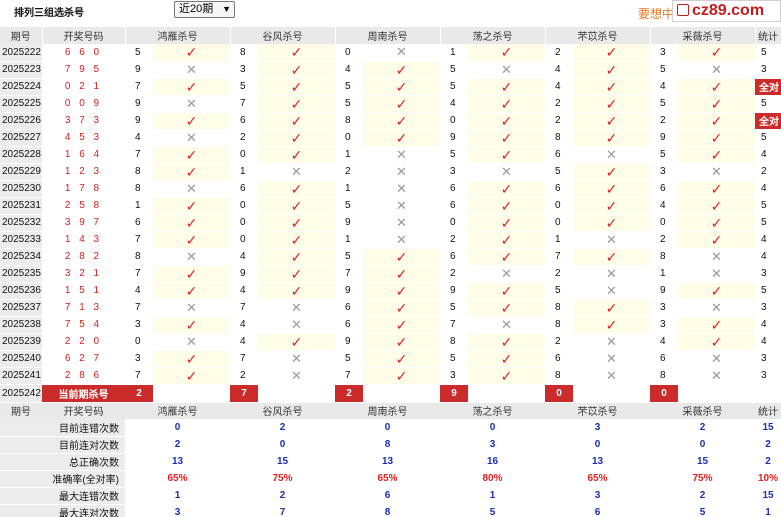 Image resolution: width=781 pixels, height=517 pixels. I want to click on summary-value: 80%, so click(492, 479).